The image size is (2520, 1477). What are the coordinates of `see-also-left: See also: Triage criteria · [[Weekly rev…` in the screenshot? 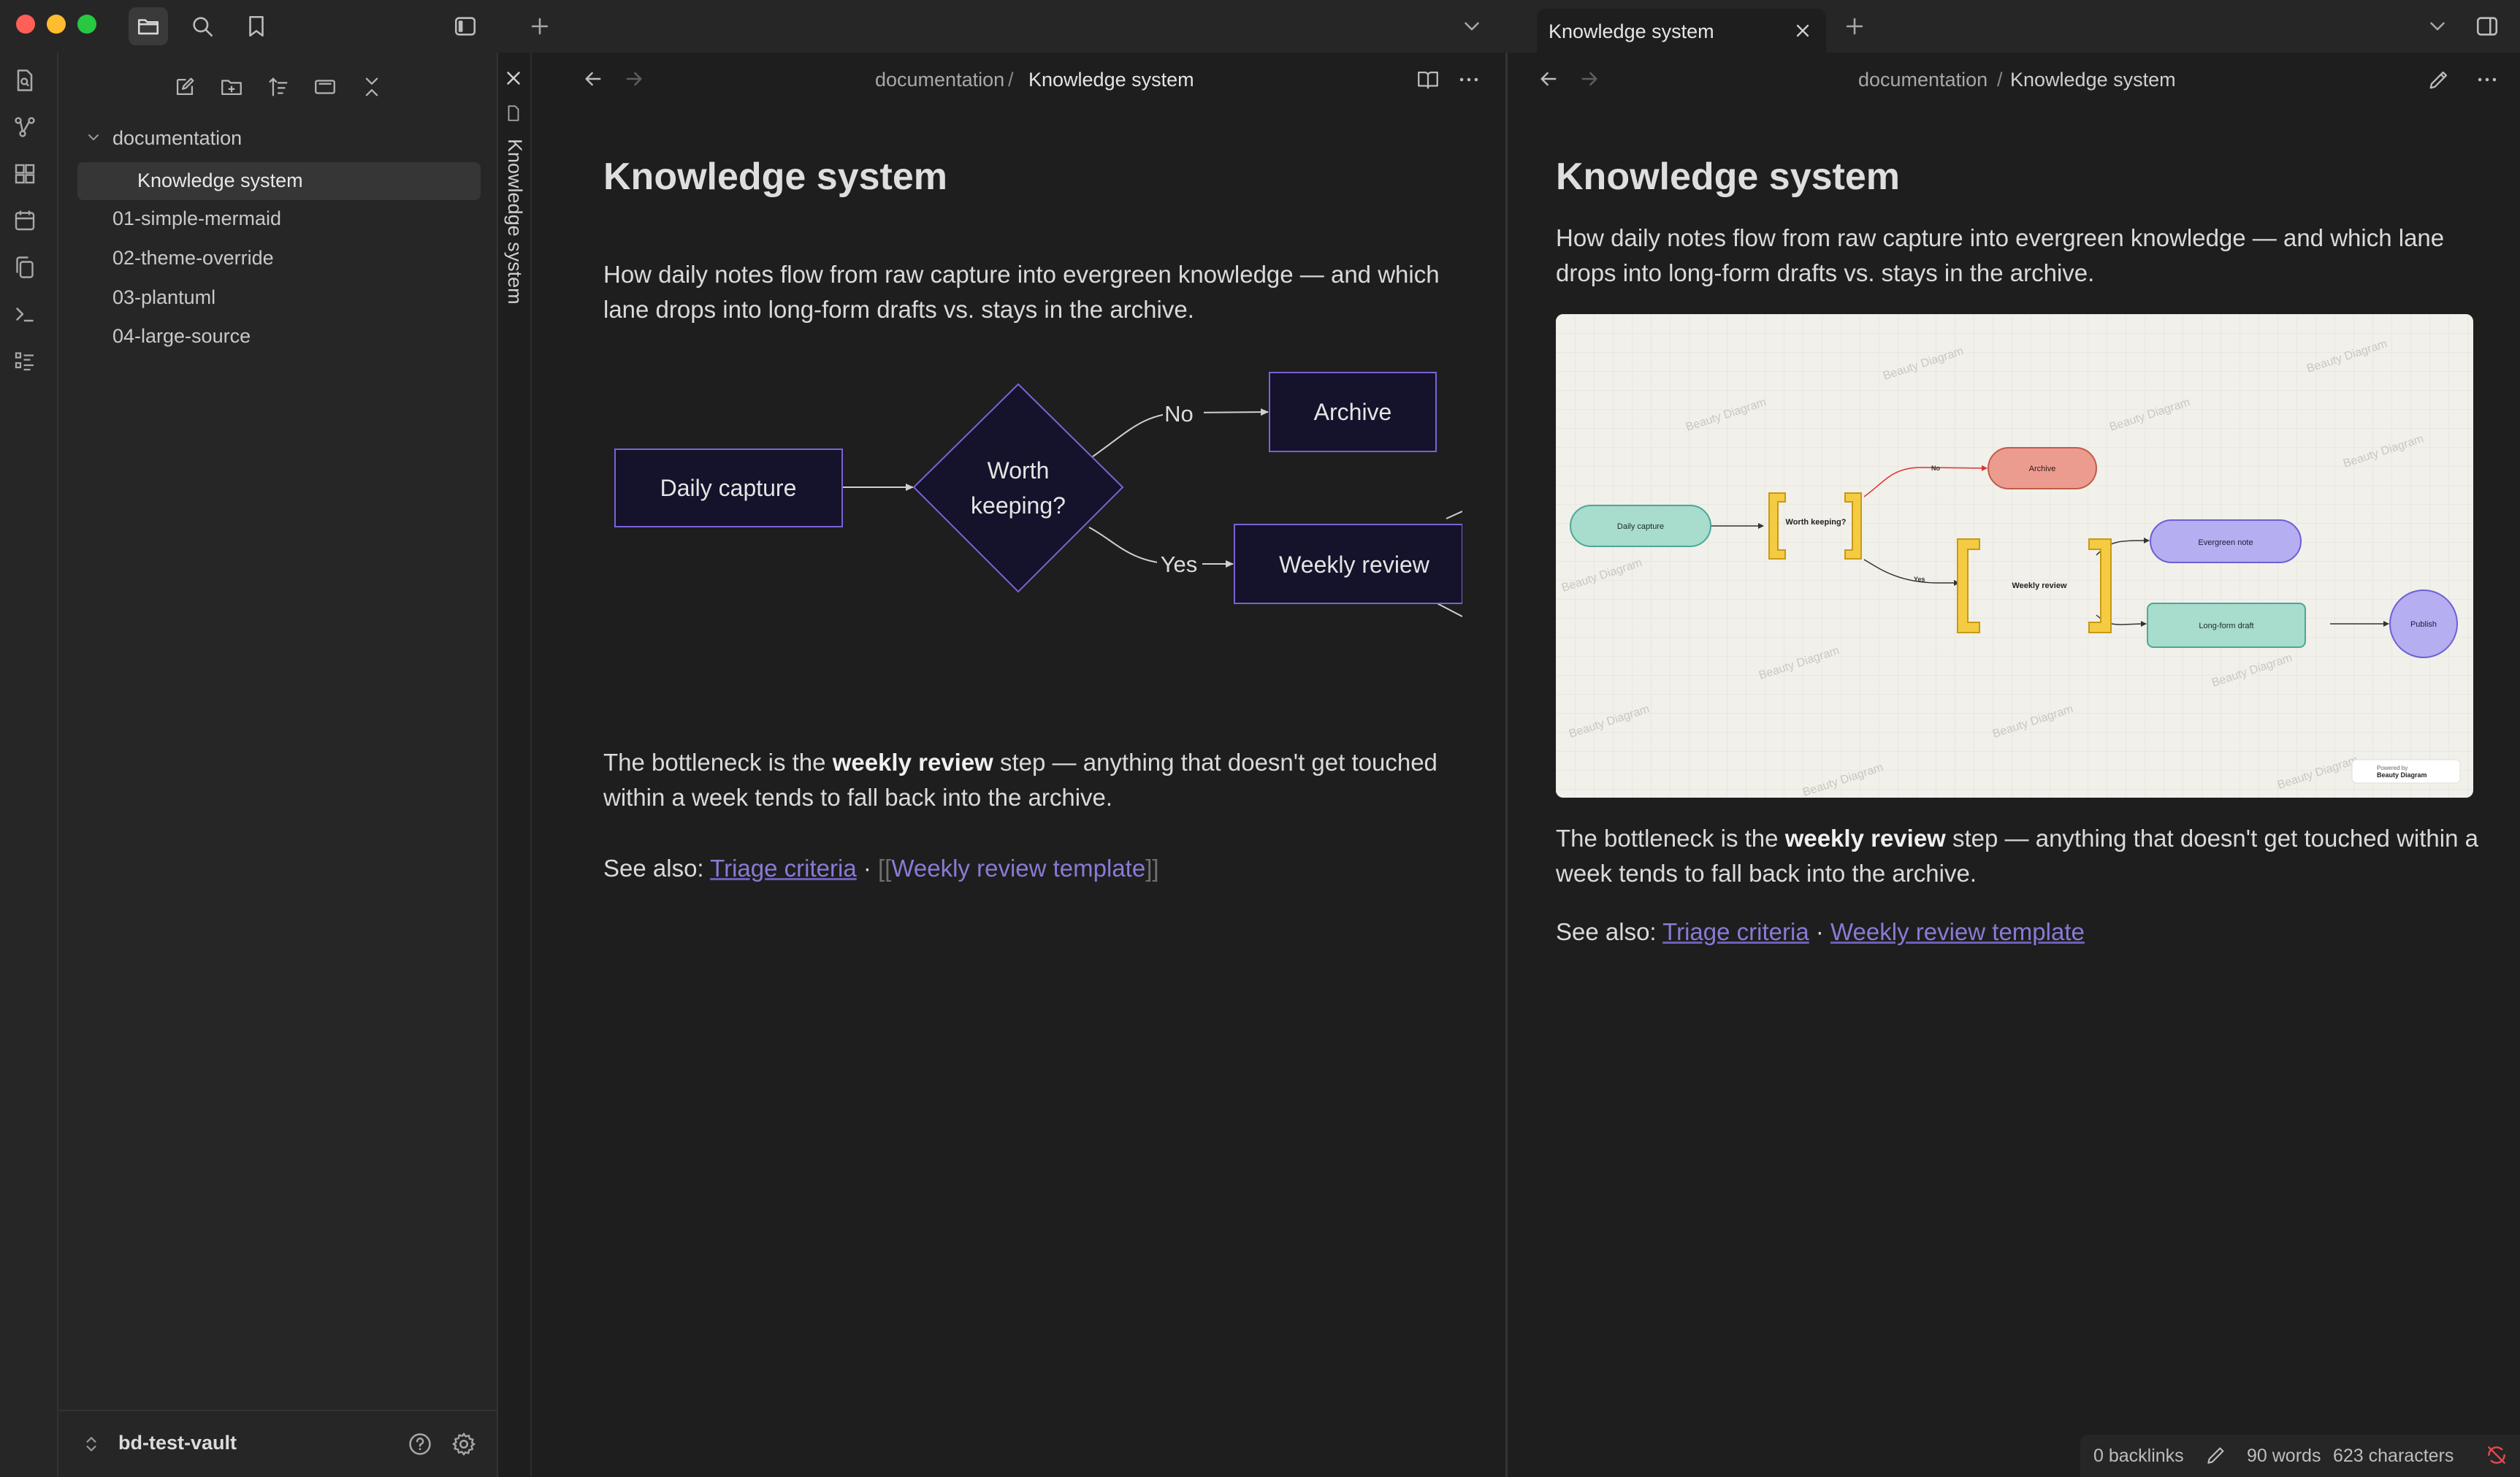 It's located at (1041, 868).